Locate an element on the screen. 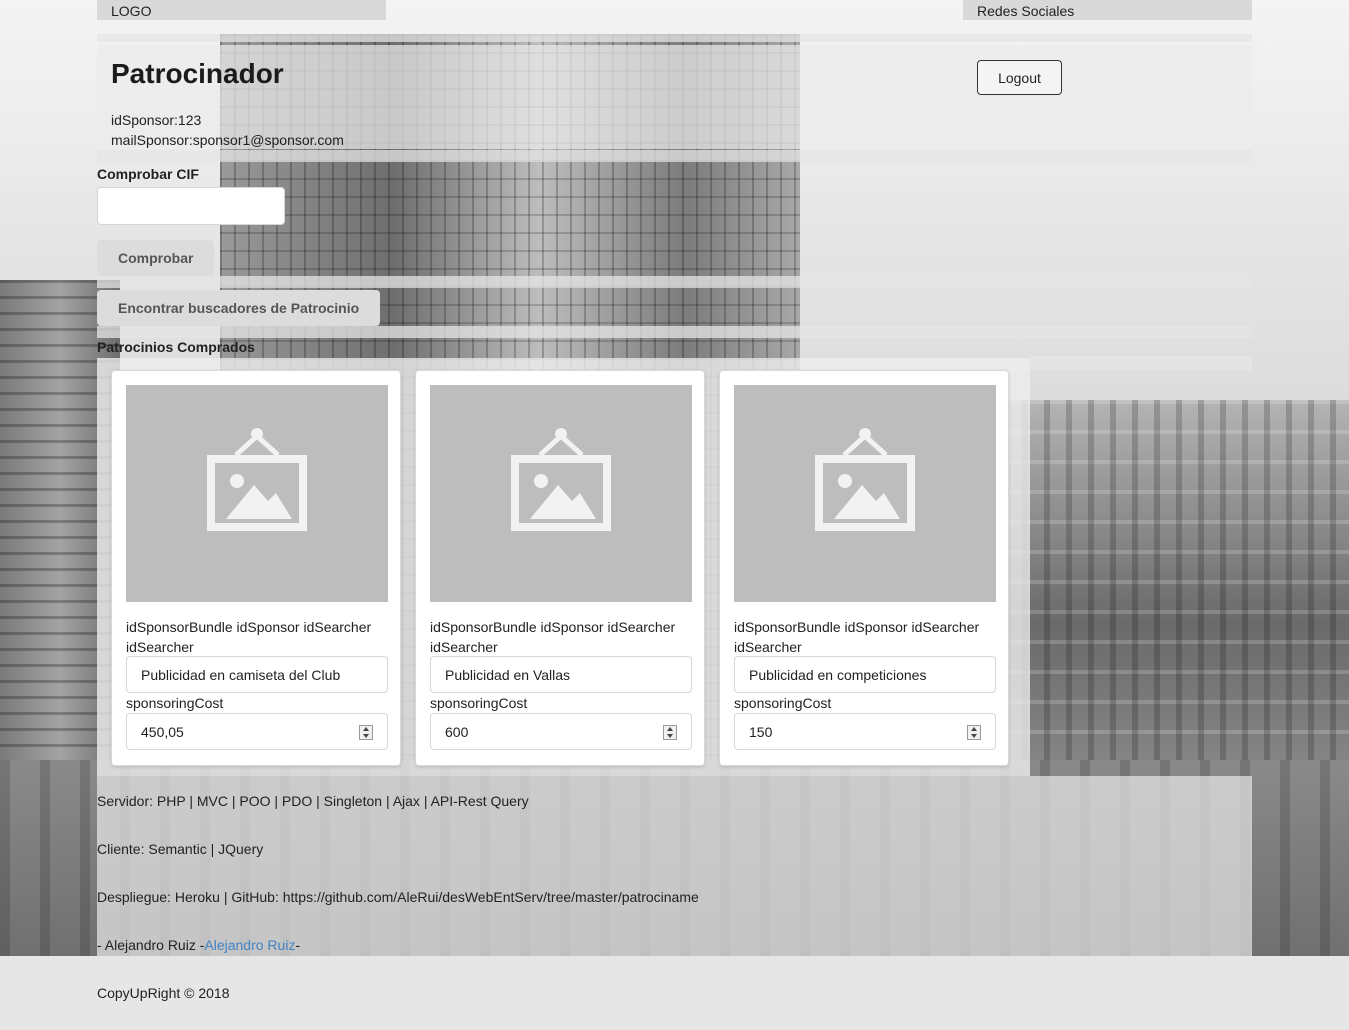 Image resolution: width=1349 pixels, height=1030 pixels. cost-number-input: 150 is located at coordinates (865, 731).